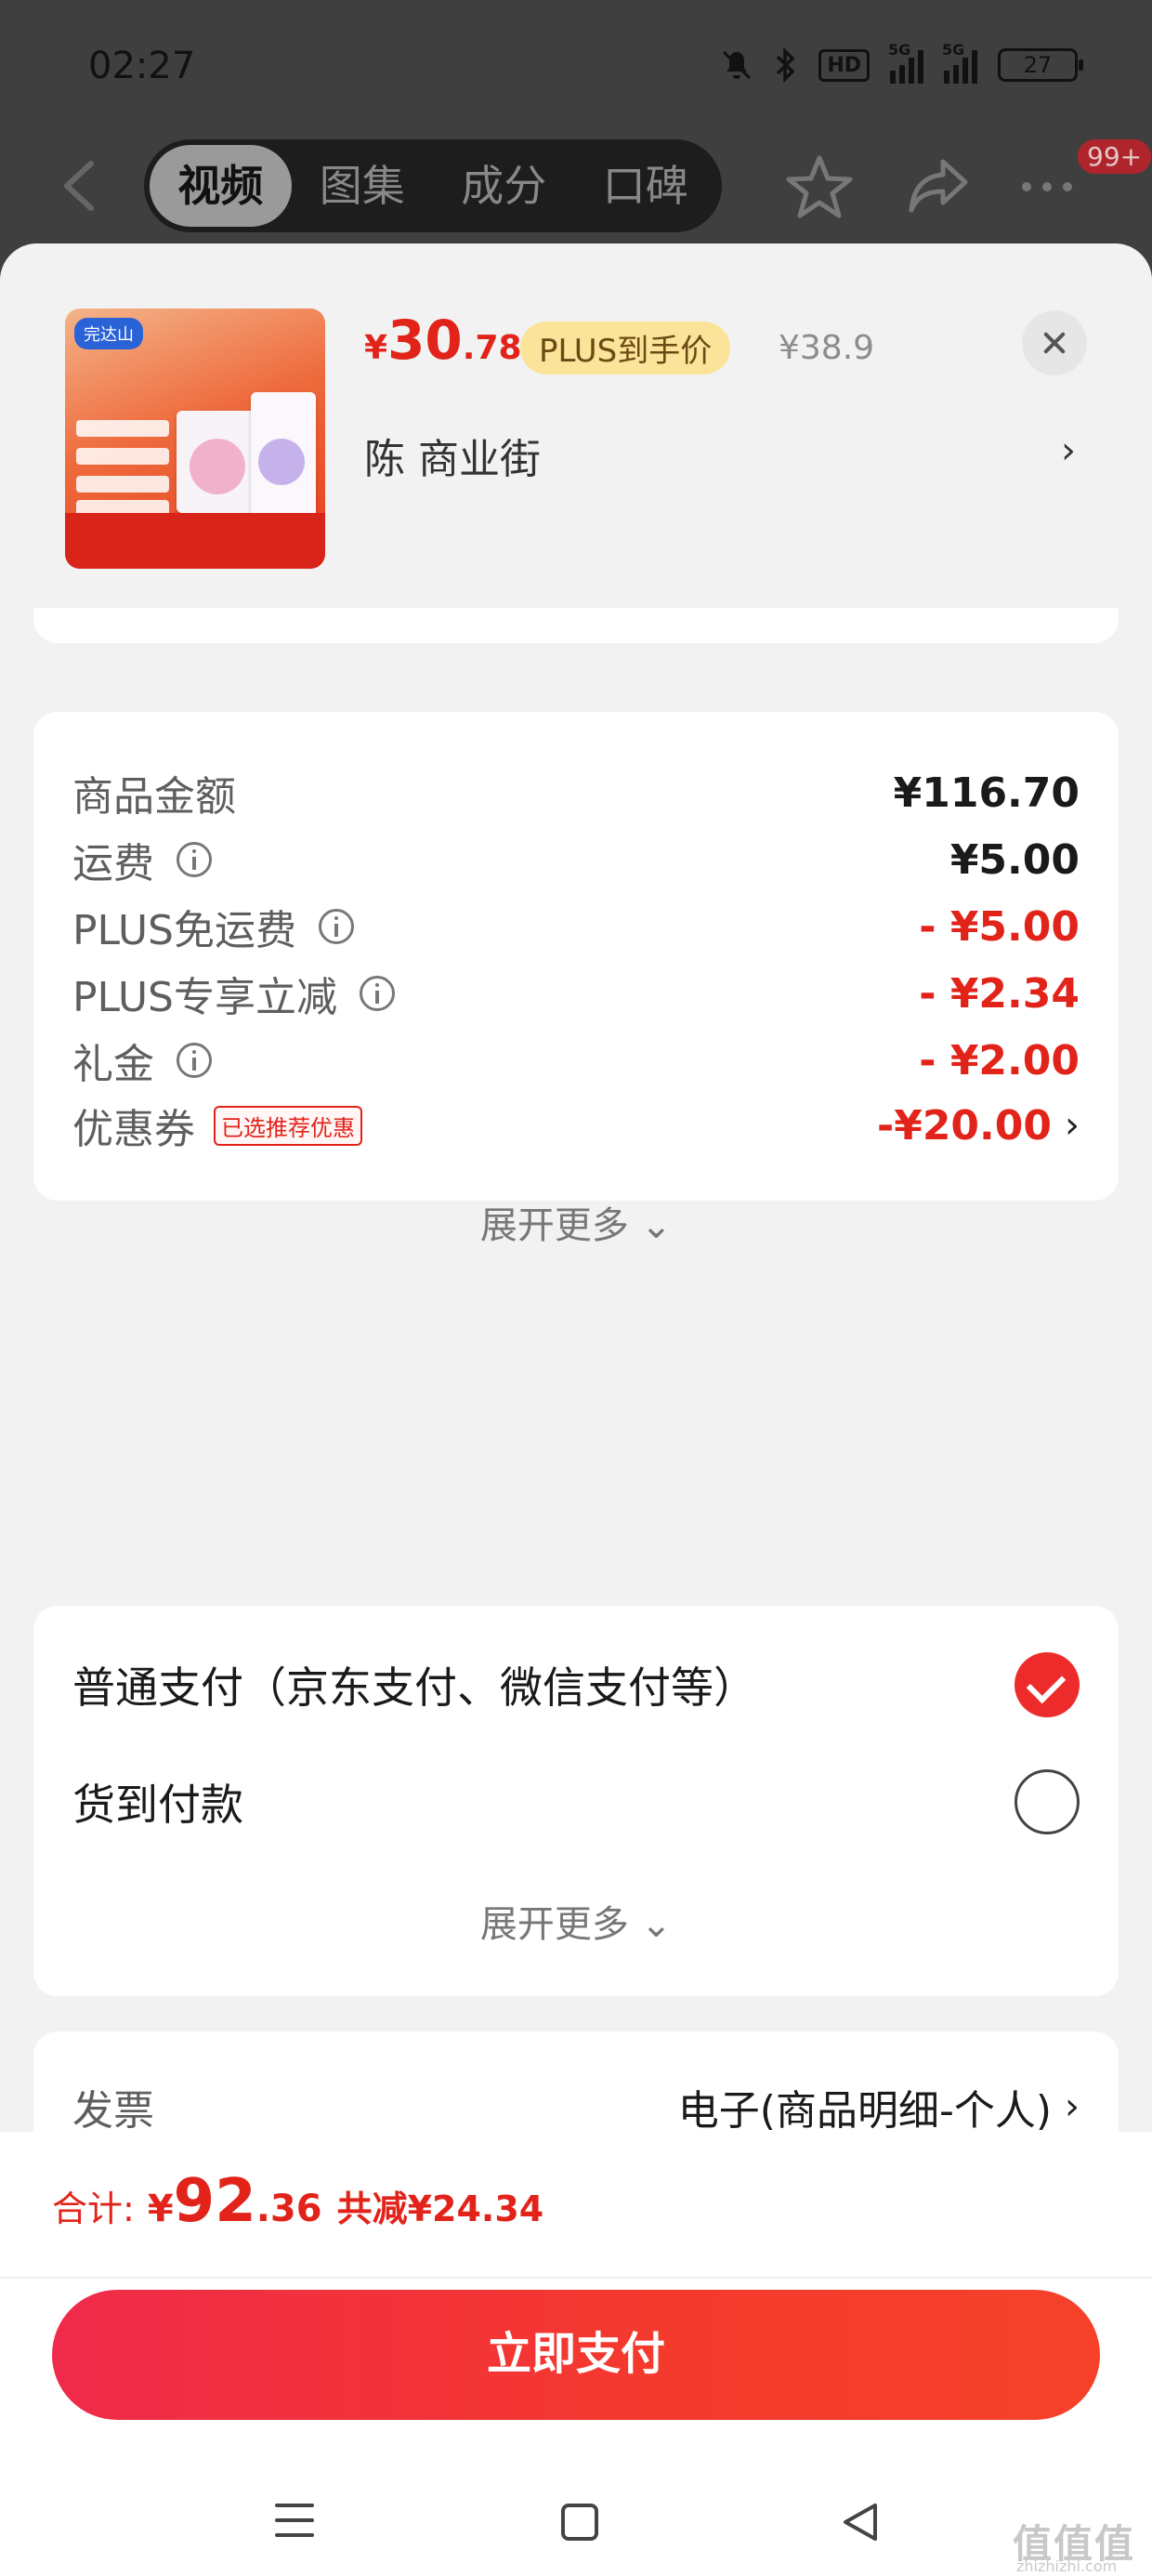  What do you see at coordinates (786, 65) in the screenshot?
I see `bluetooth-icon` at bounding box center [786, 65].